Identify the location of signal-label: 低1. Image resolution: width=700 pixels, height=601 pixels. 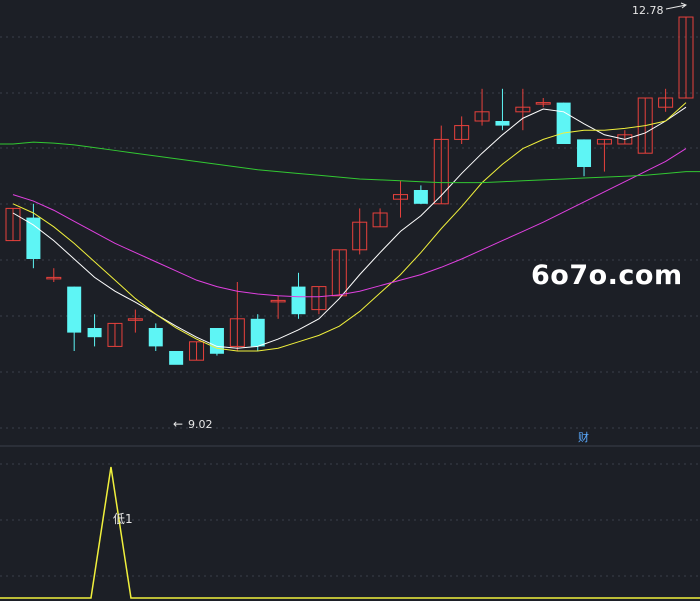
(123, 519).